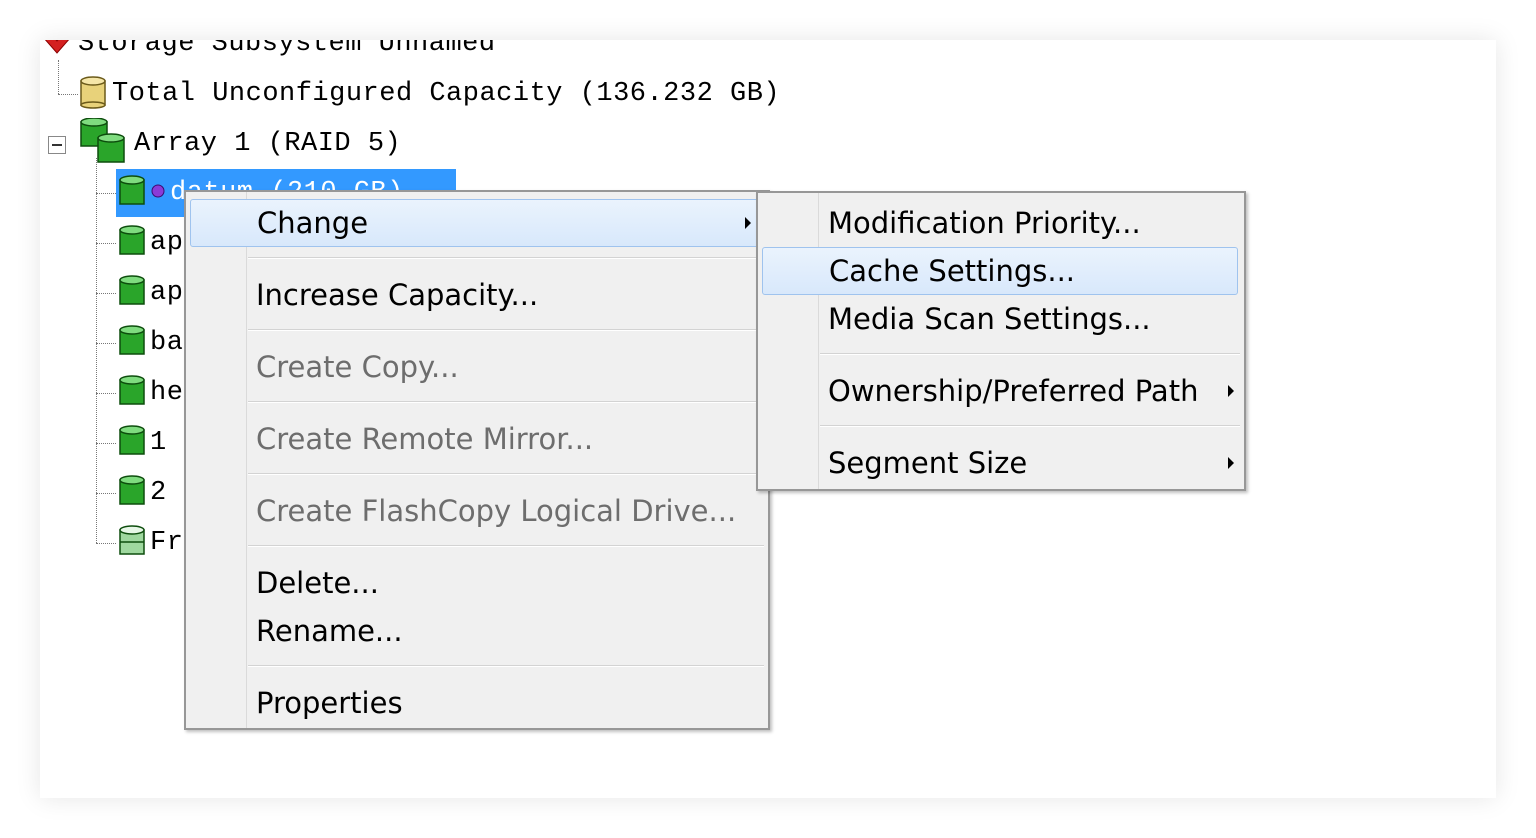  I want to click on tree-node-array-1: Array 1 (RAID 5), so click(240, 141).